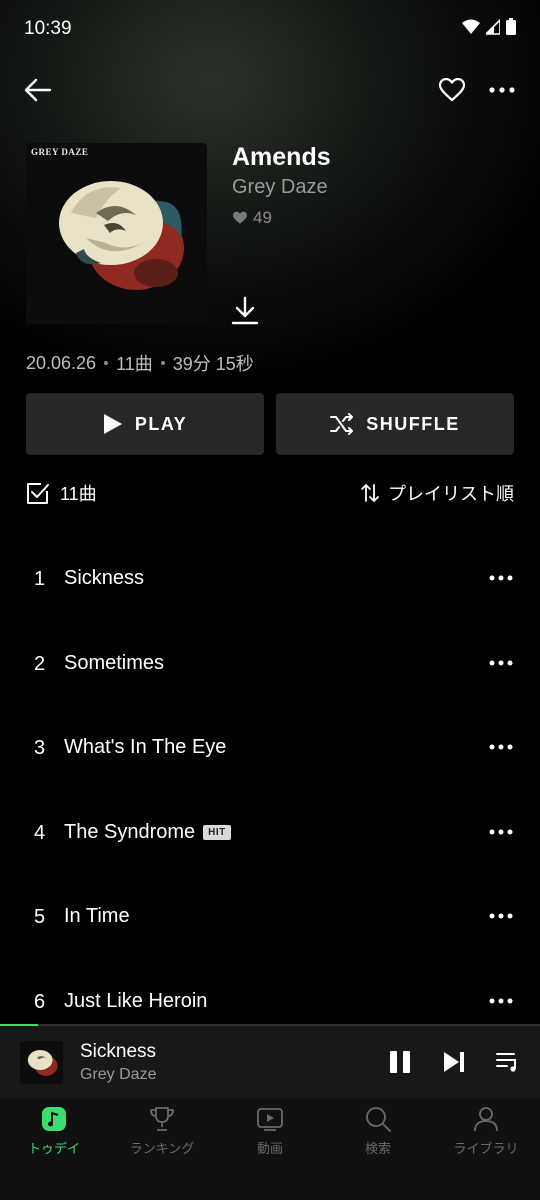  I want to click on tab-search: 検索, so click(378, 1131).